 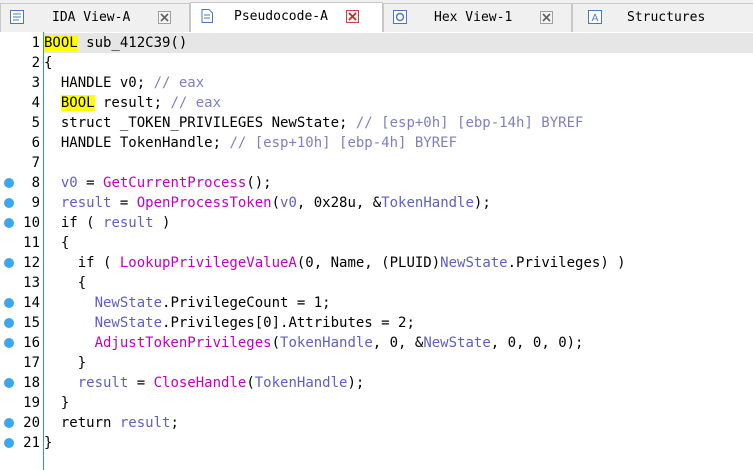 What do you see at coordinates (376, 163) in the screenshot?
I see `code-line: 7` at bounding box center [376, 163].